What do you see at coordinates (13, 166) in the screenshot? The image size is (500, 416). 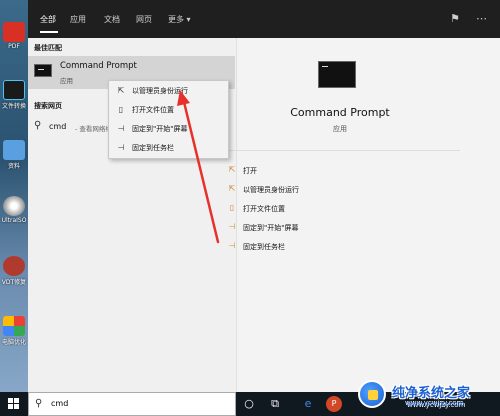 I see `desktop-icon-label: 资料` at bounding box center [13, 166].